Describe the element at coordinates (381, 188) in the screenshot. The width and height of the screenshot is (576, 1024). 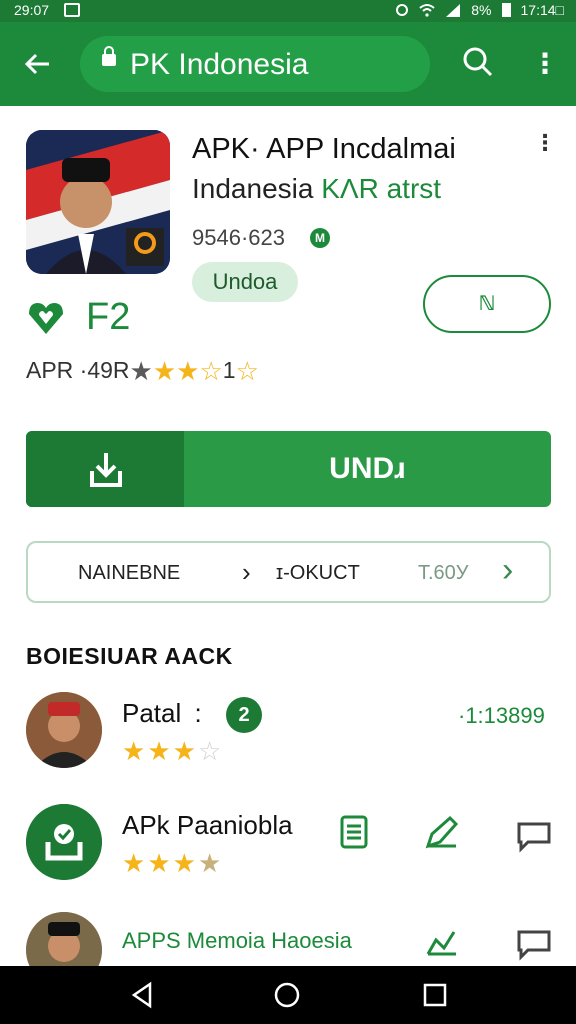
I see `developer-link: KΛR atrst` at that location.